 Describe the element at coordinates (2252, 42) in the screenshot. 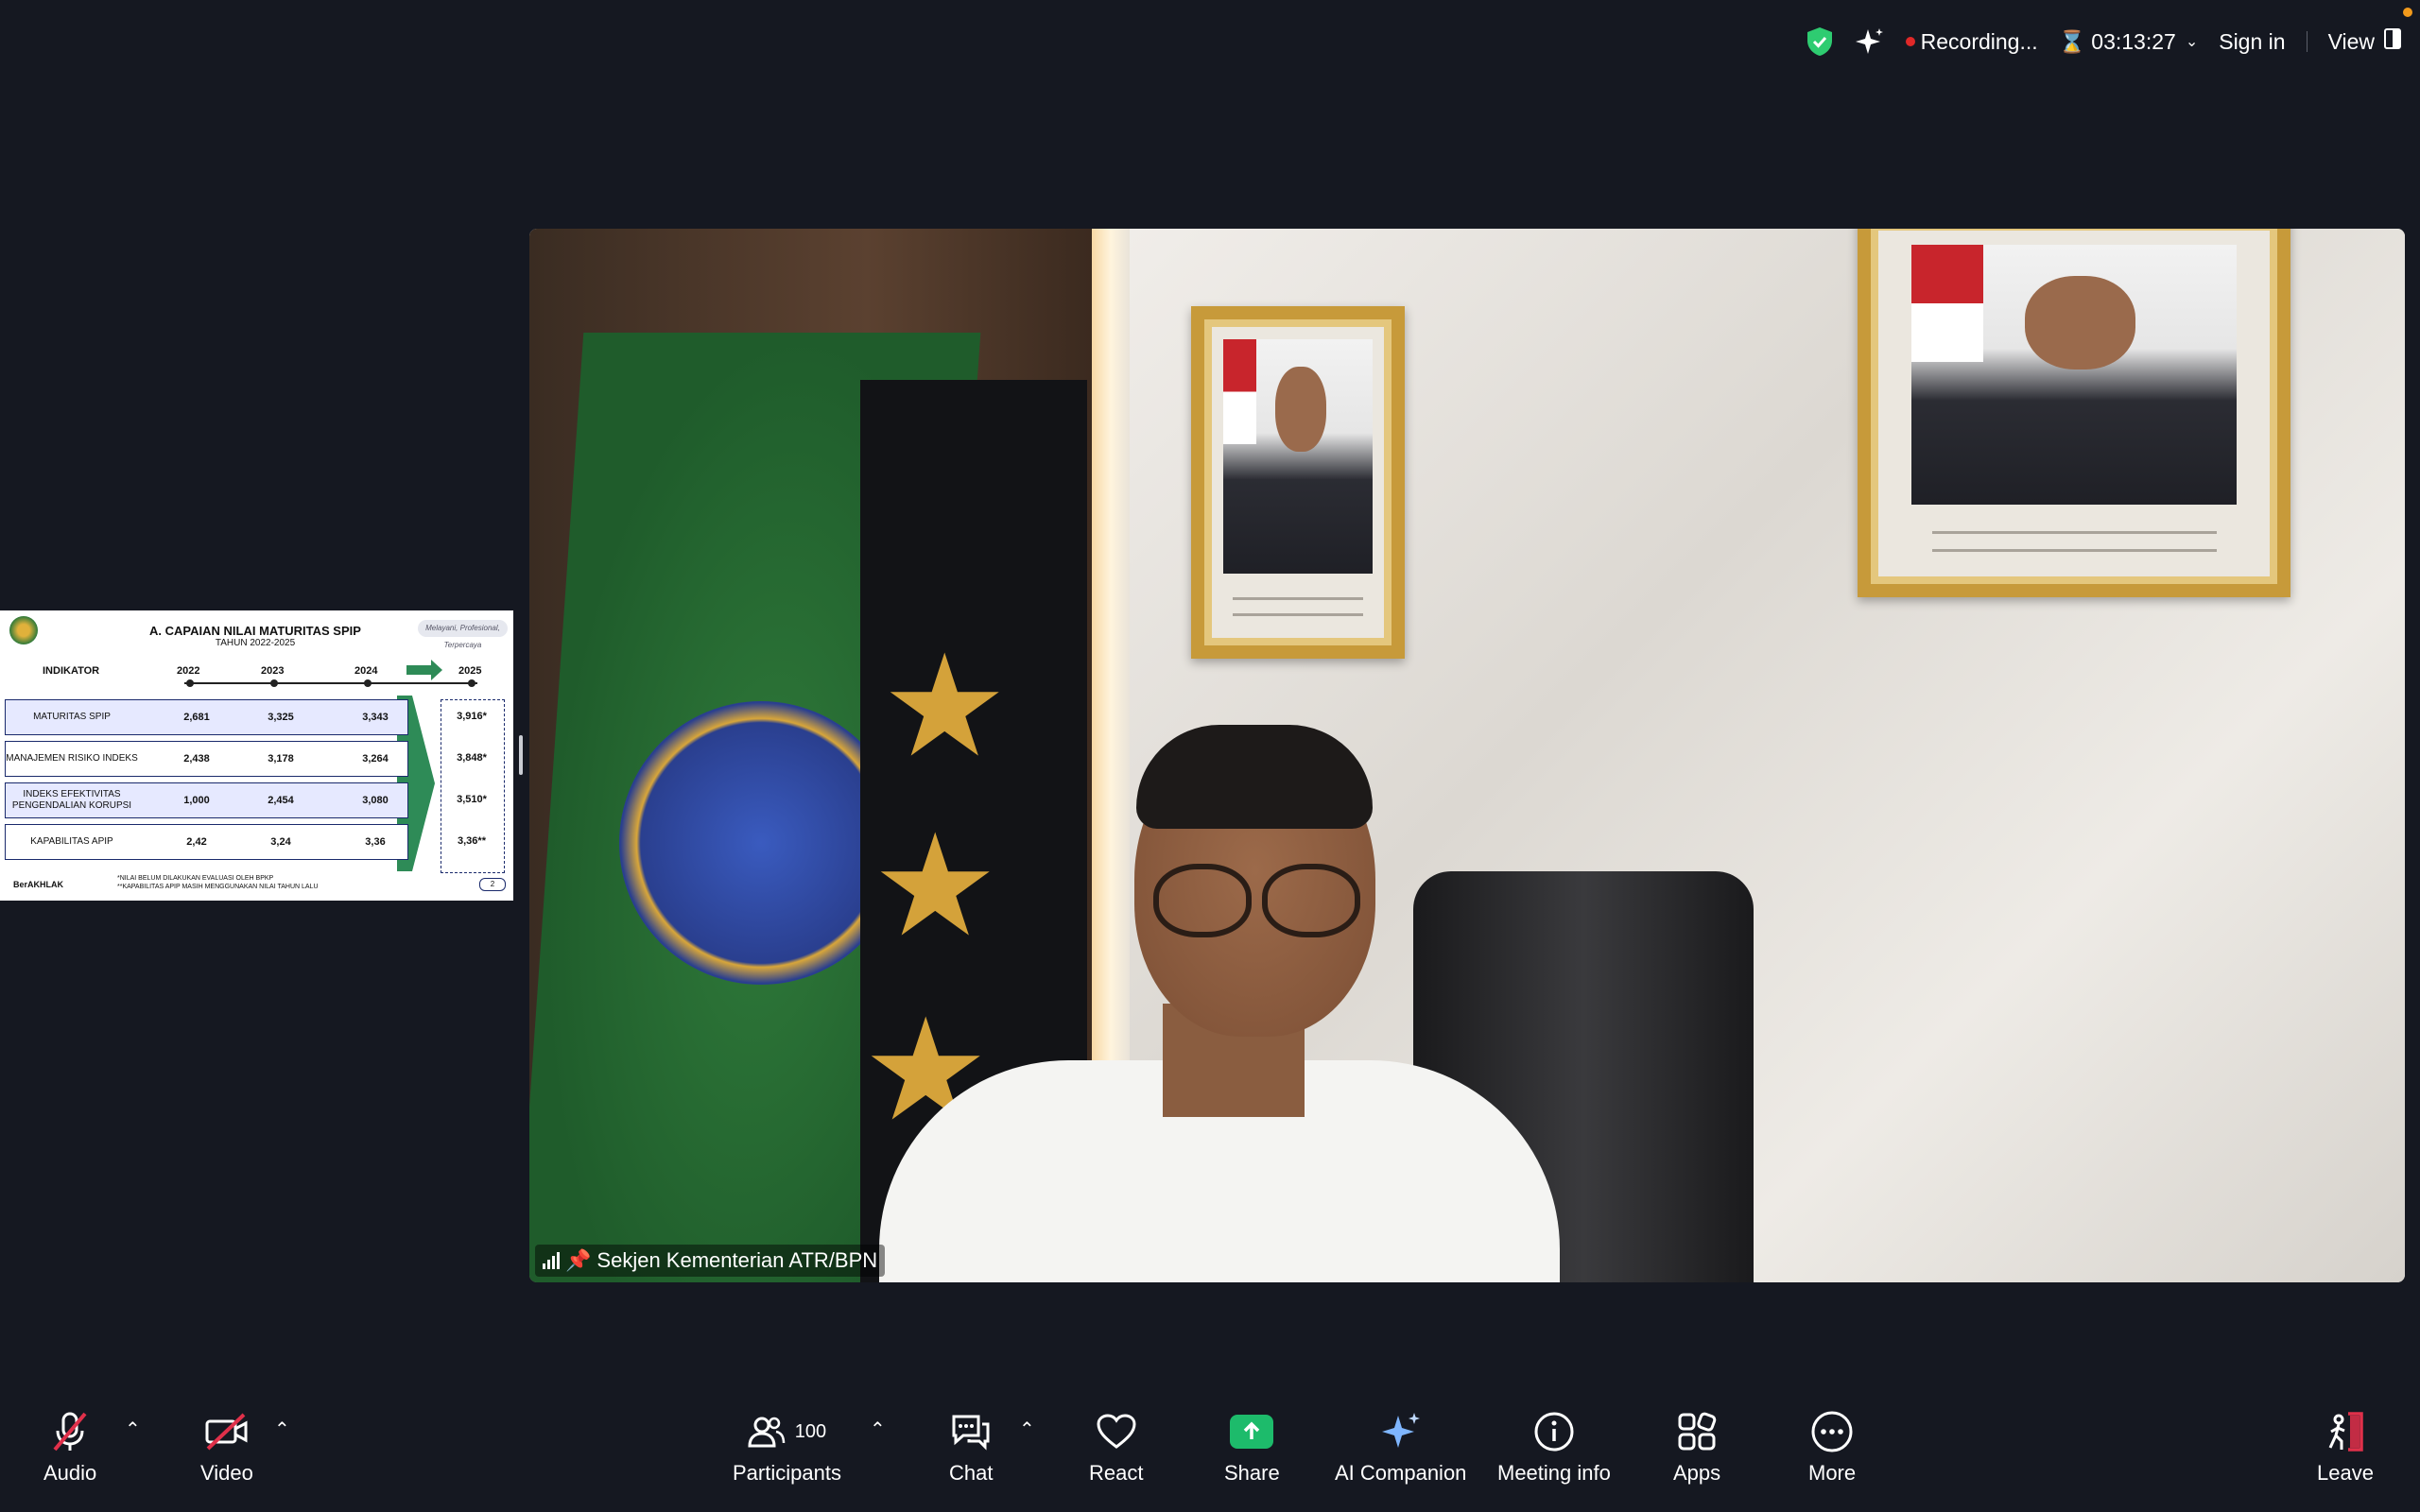

I see `sign-in-button: Sign in` at that location.